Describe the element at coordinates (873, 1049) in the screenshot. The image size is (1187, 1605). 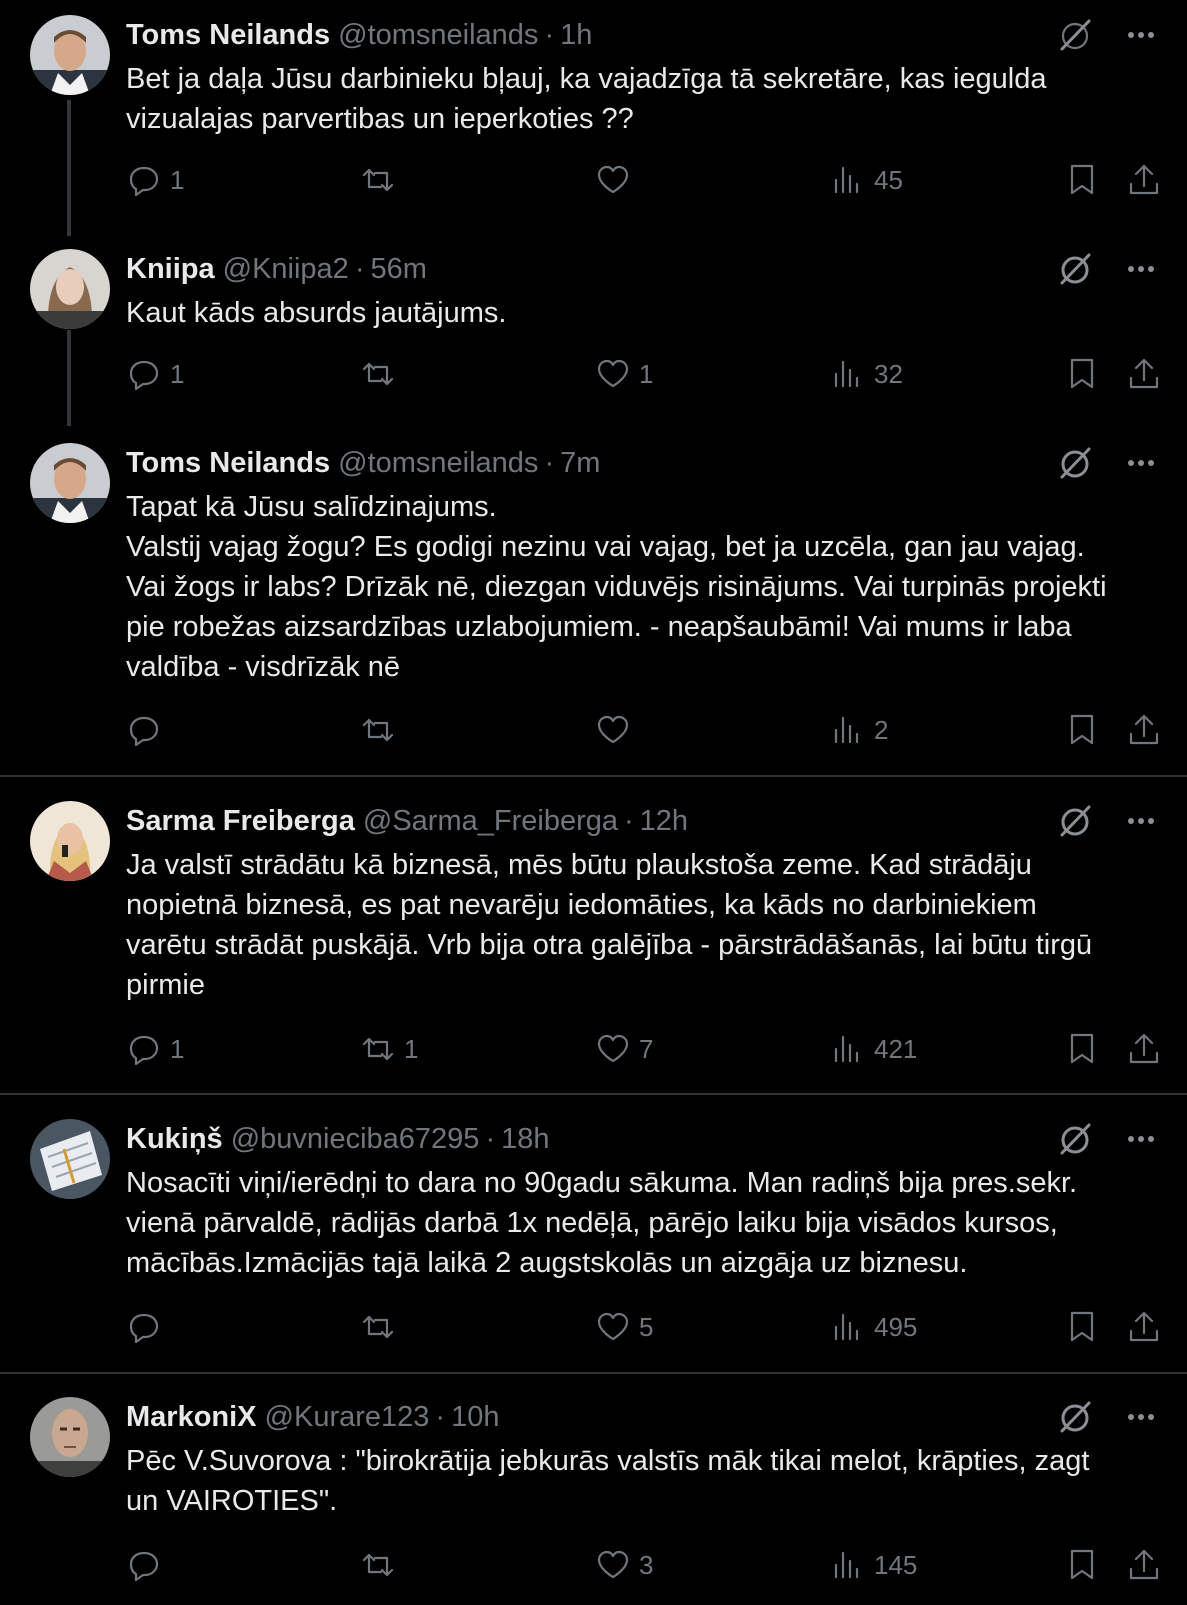
I see `views-button: 421` at that location.